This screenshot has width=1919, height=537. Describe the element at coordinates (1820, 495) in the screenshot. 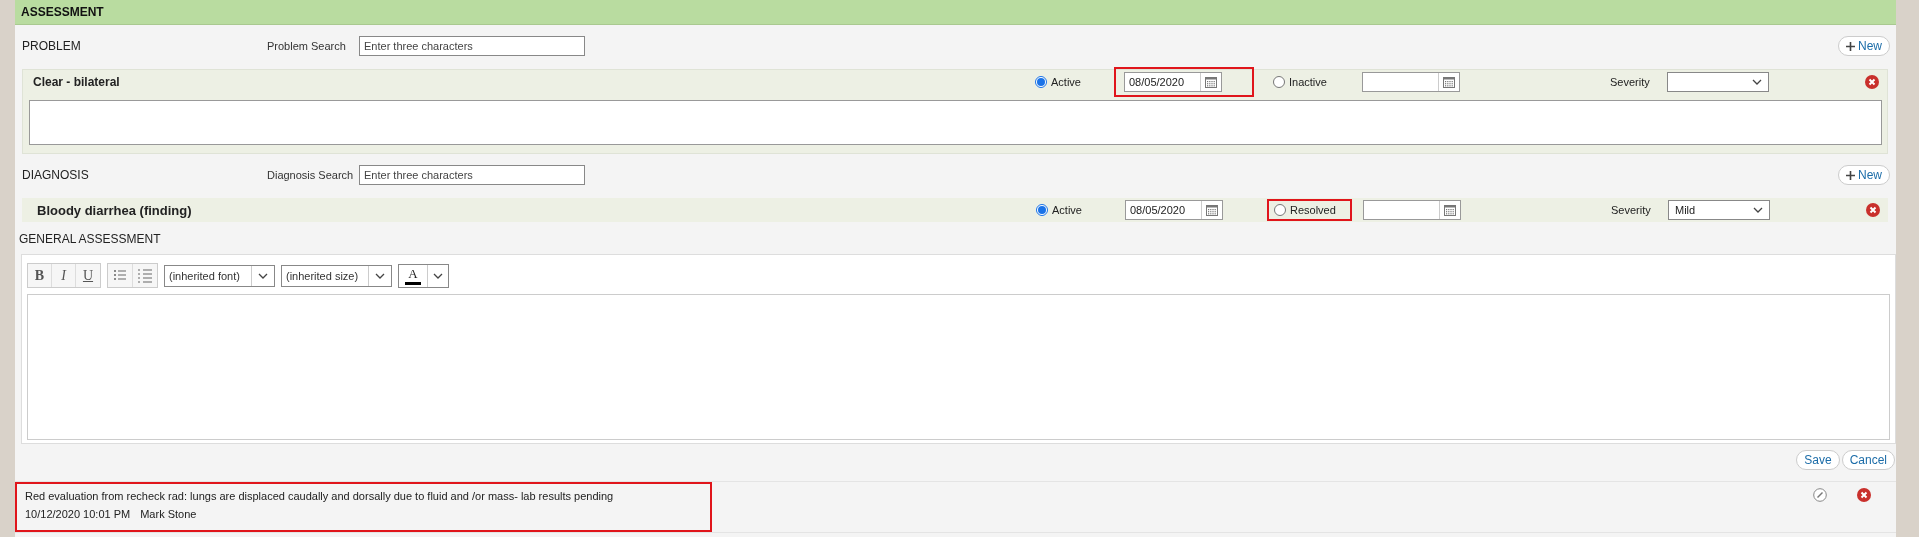

I see `edit-icon` at that location.